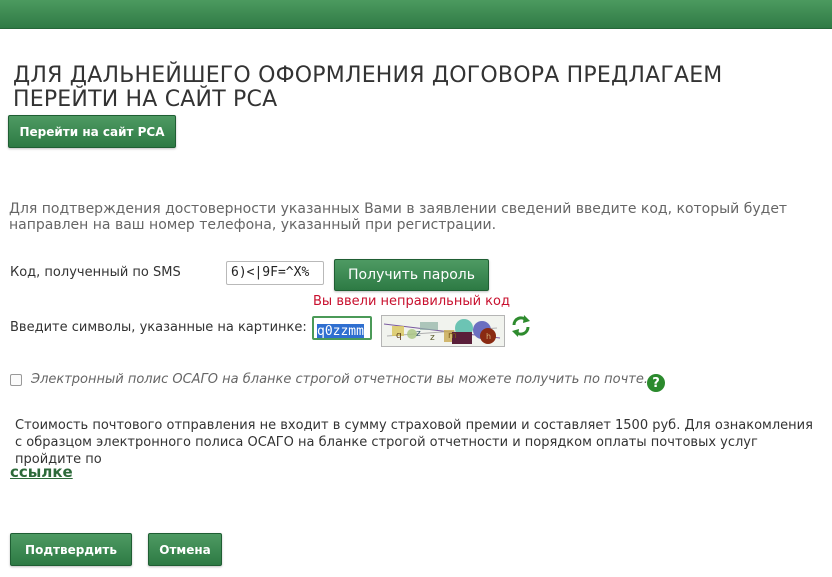 The image size is (832, 577). I want to click on captcha-image: q z z m h, so click(443, 331).